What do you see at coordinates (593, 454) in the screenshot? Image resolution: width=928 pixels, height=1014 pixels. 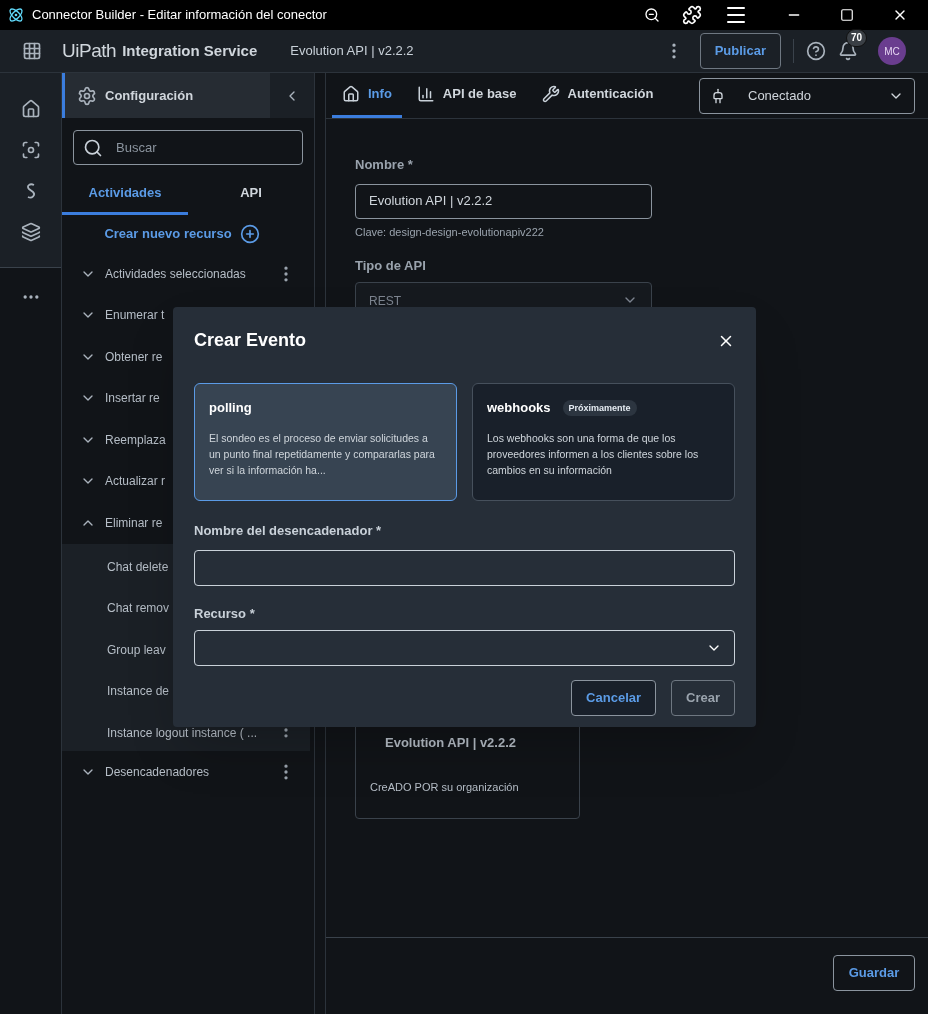 I see `option-description: Los webhooks son una forma de que los proveedores informen a los clientes sobre los cambios en su información` at bounding box center [593, 454].